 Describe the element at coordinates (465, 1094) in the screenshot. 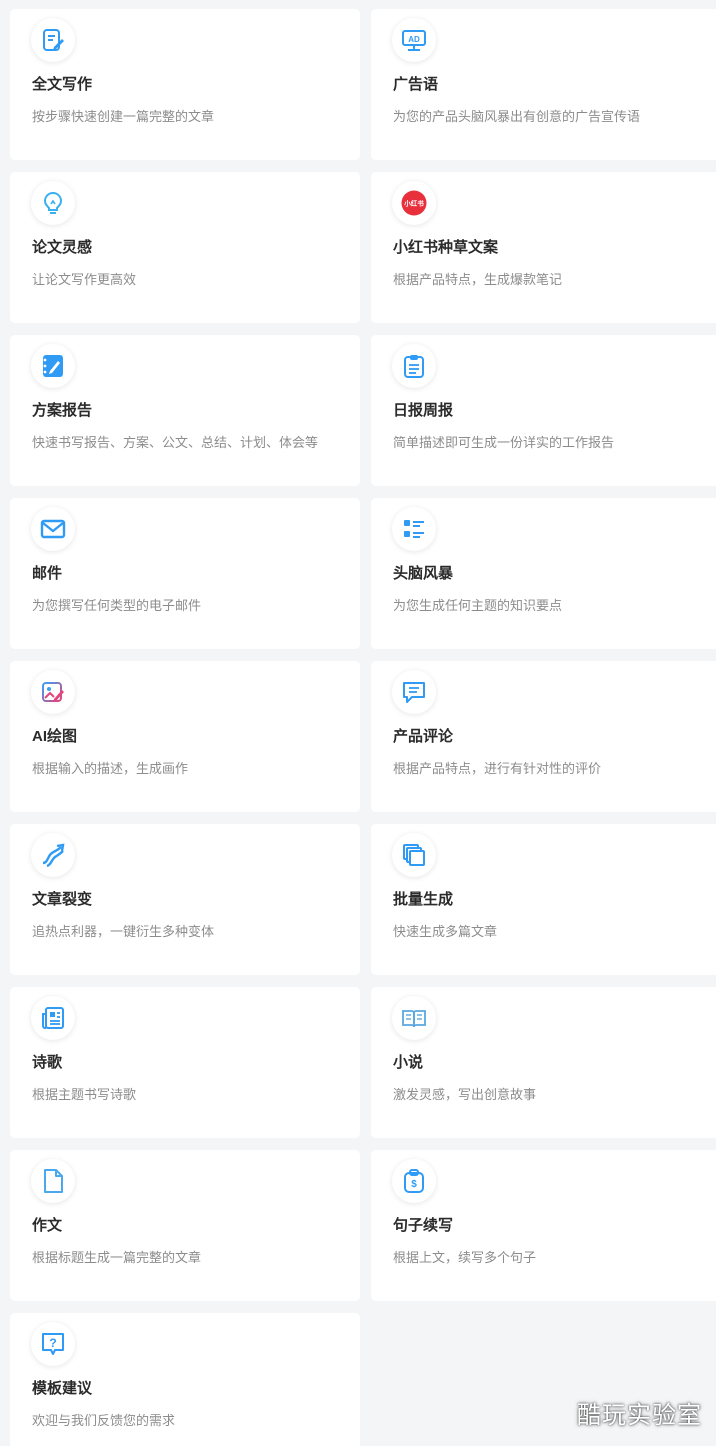

I see `card-description: 激发灵感，写出创意故事` at that location.